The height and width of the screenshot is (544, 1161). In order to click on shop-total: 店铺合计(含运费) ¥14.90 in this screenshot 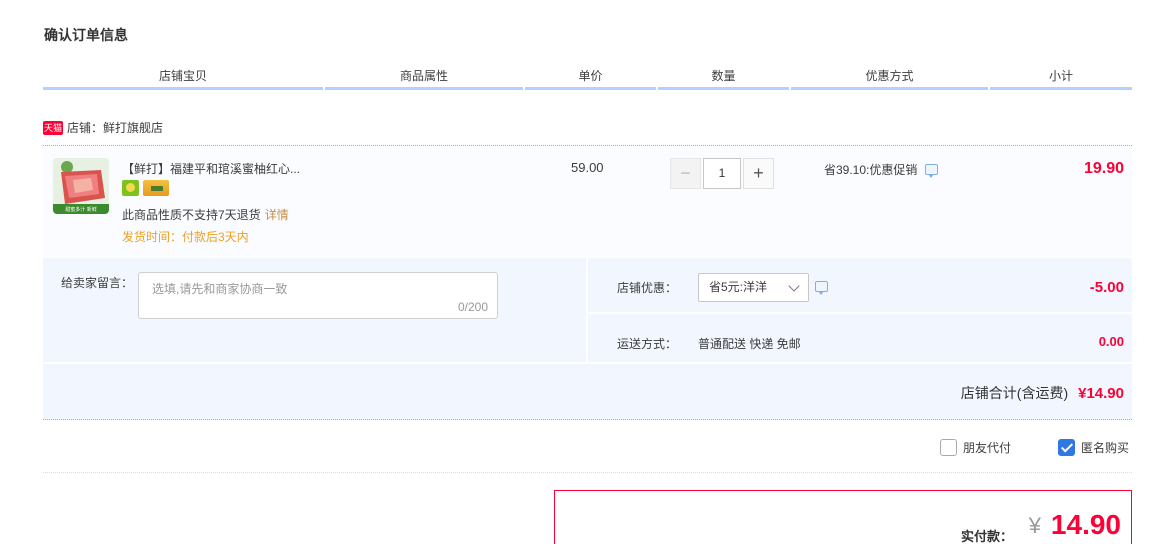, I will do `click(1042, 393)`.